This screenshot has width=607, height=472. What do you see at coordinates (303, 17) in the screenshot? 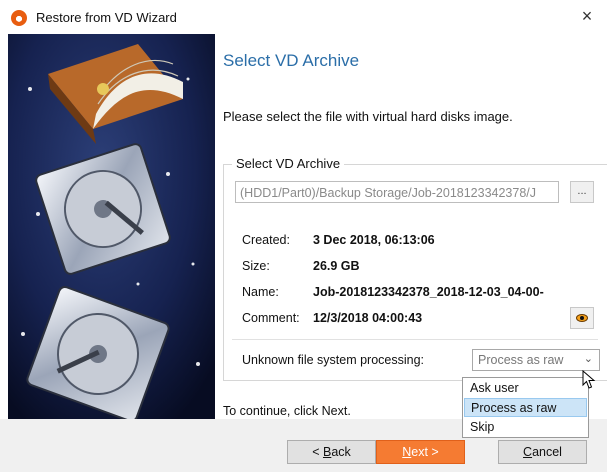
I see `title-bar: Restore from VD Wizard ×` at bounding box center [303, 17].